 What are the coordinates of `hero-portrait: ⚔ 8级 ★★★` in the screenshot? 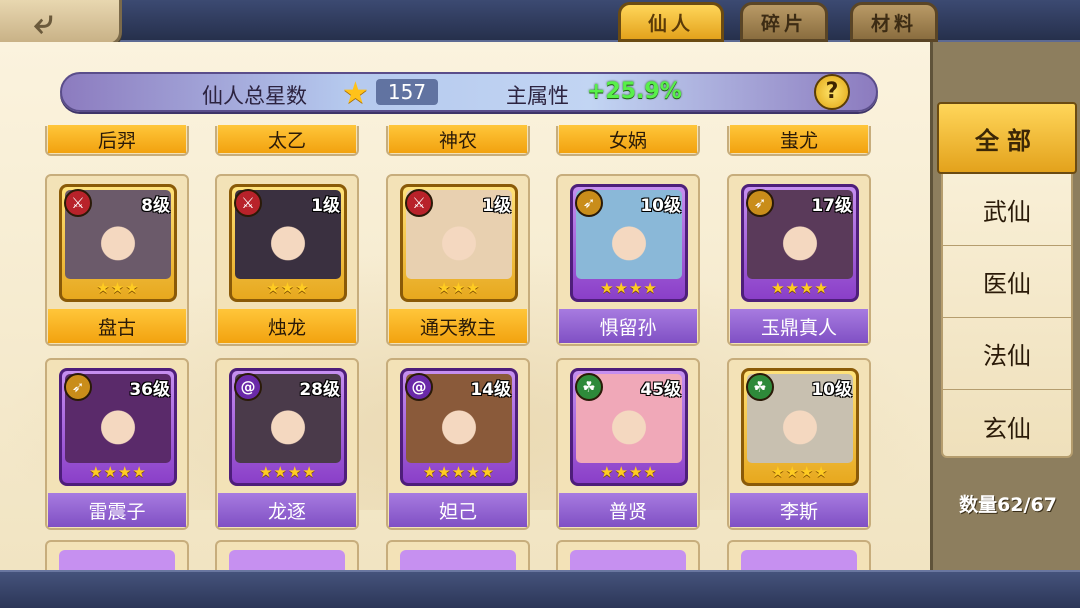 It's located at (118, 243).